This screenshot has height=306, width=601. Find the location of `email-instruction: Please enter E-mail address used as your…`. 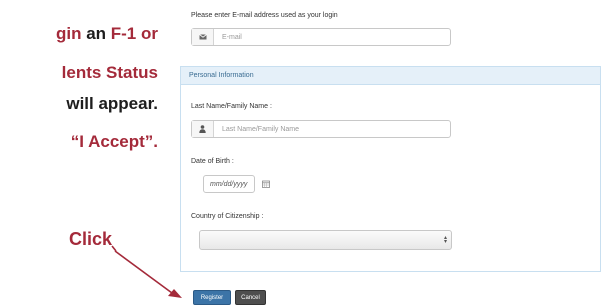

email-instruction: Please enter E-mail address used as your… is located at coordinates (264, 15).